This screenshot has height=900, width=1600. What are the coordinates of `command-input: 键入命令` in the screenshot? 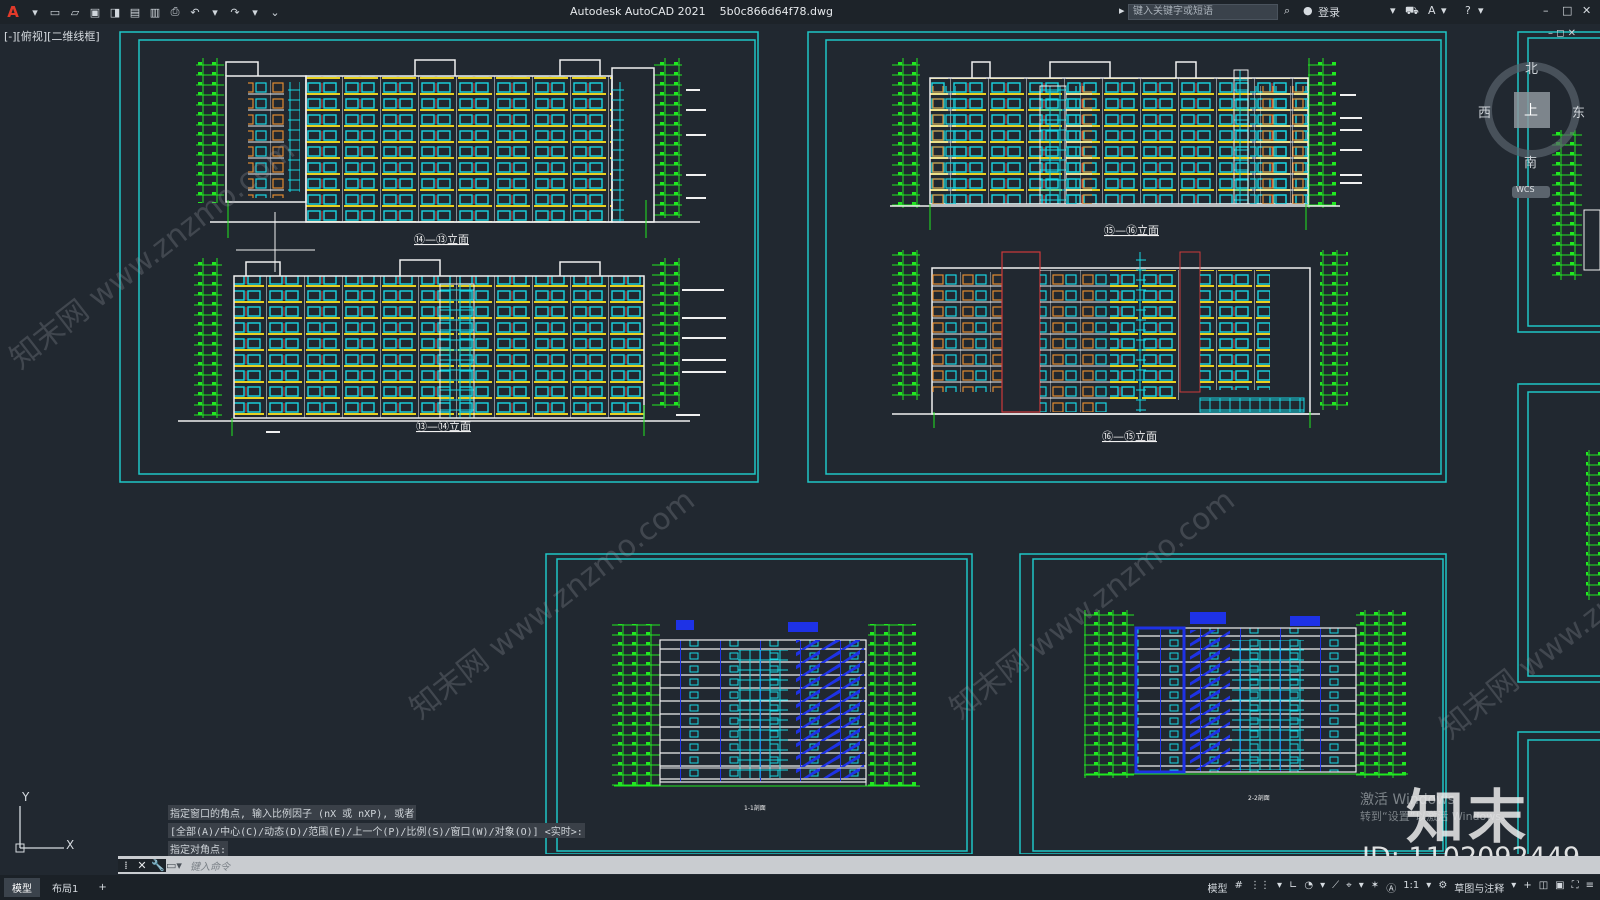 It's located at (210, 865).